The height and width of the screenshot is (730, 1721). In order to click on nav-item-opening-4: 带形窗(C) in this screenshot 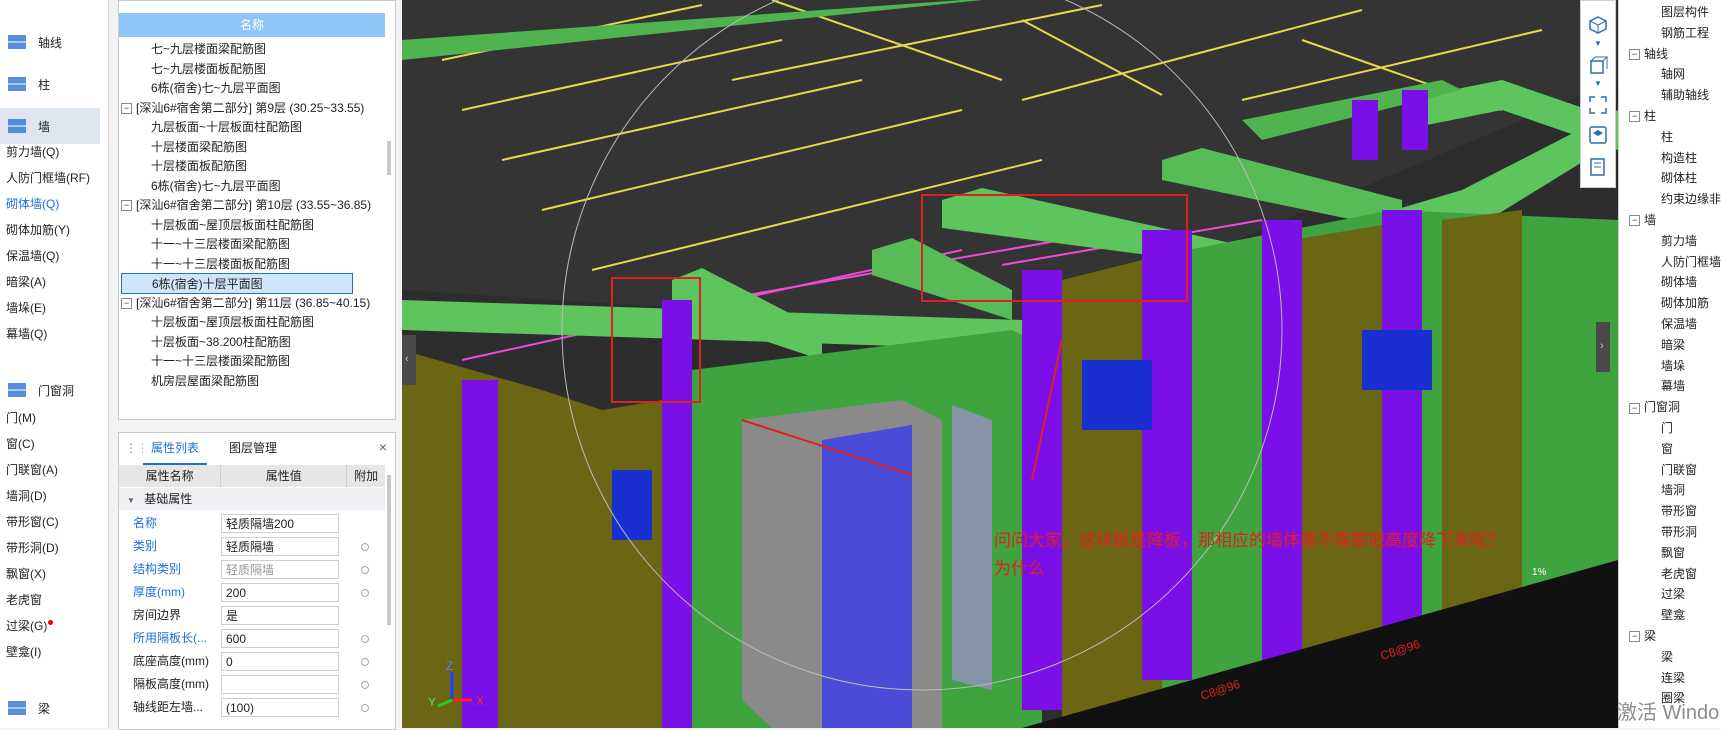, I will do `click(32, 522)`.